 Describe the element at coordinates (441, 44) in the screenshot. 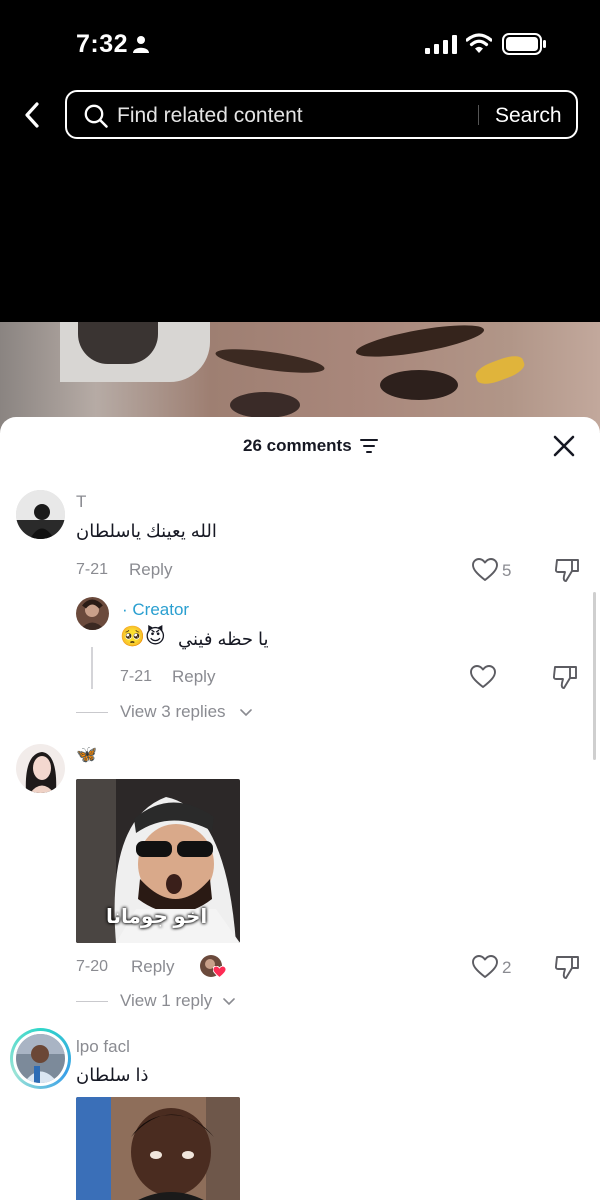

I see `signal-icon` at that location.